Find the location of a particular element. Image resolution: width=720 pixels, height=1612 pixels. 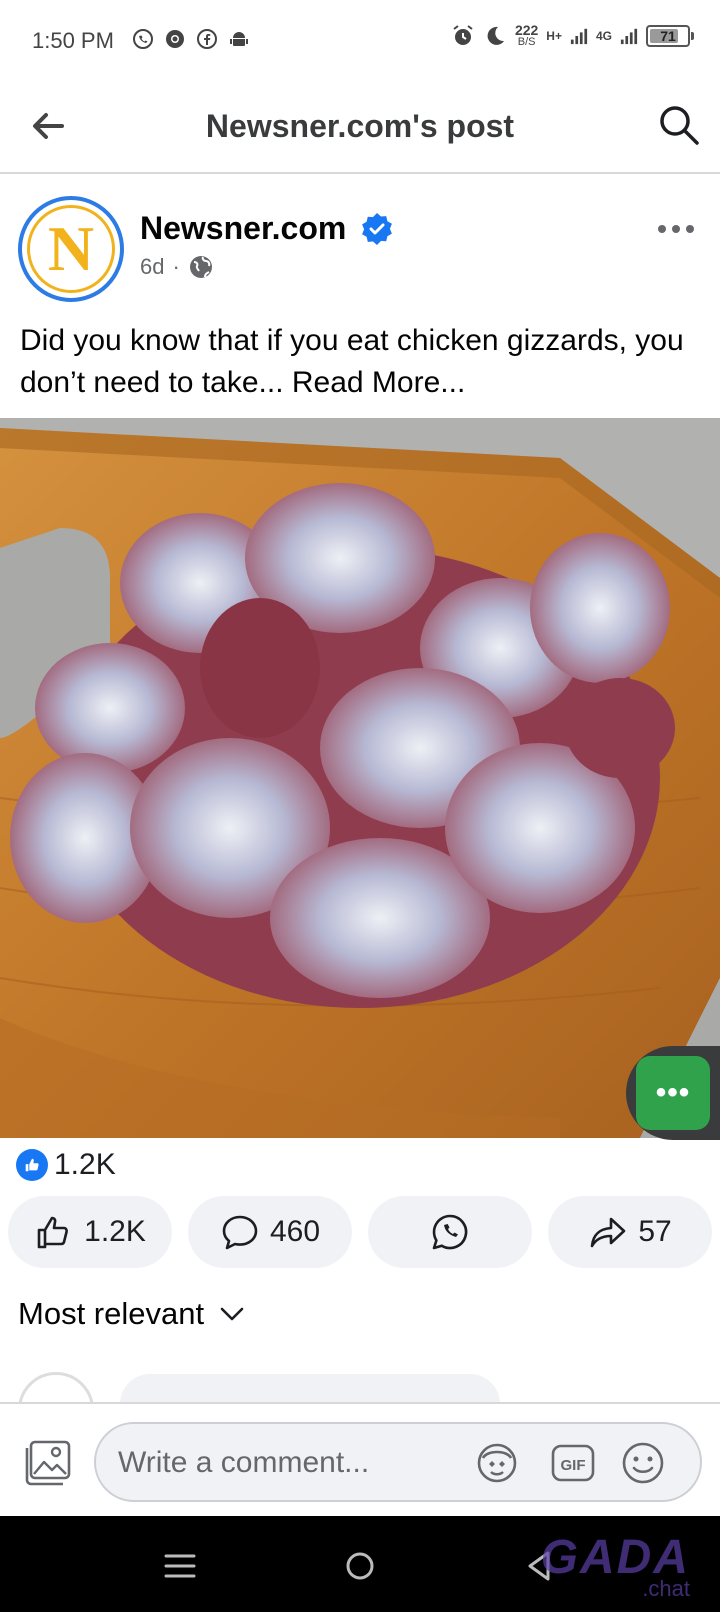

like-button: 1.2K is located at coordinates (90, 1232).